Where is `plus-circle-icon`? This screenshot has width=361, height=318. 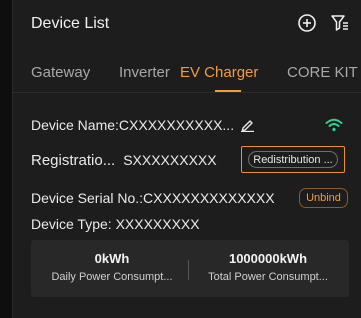
plus-circle-icon is located at coordinates (307, 23).